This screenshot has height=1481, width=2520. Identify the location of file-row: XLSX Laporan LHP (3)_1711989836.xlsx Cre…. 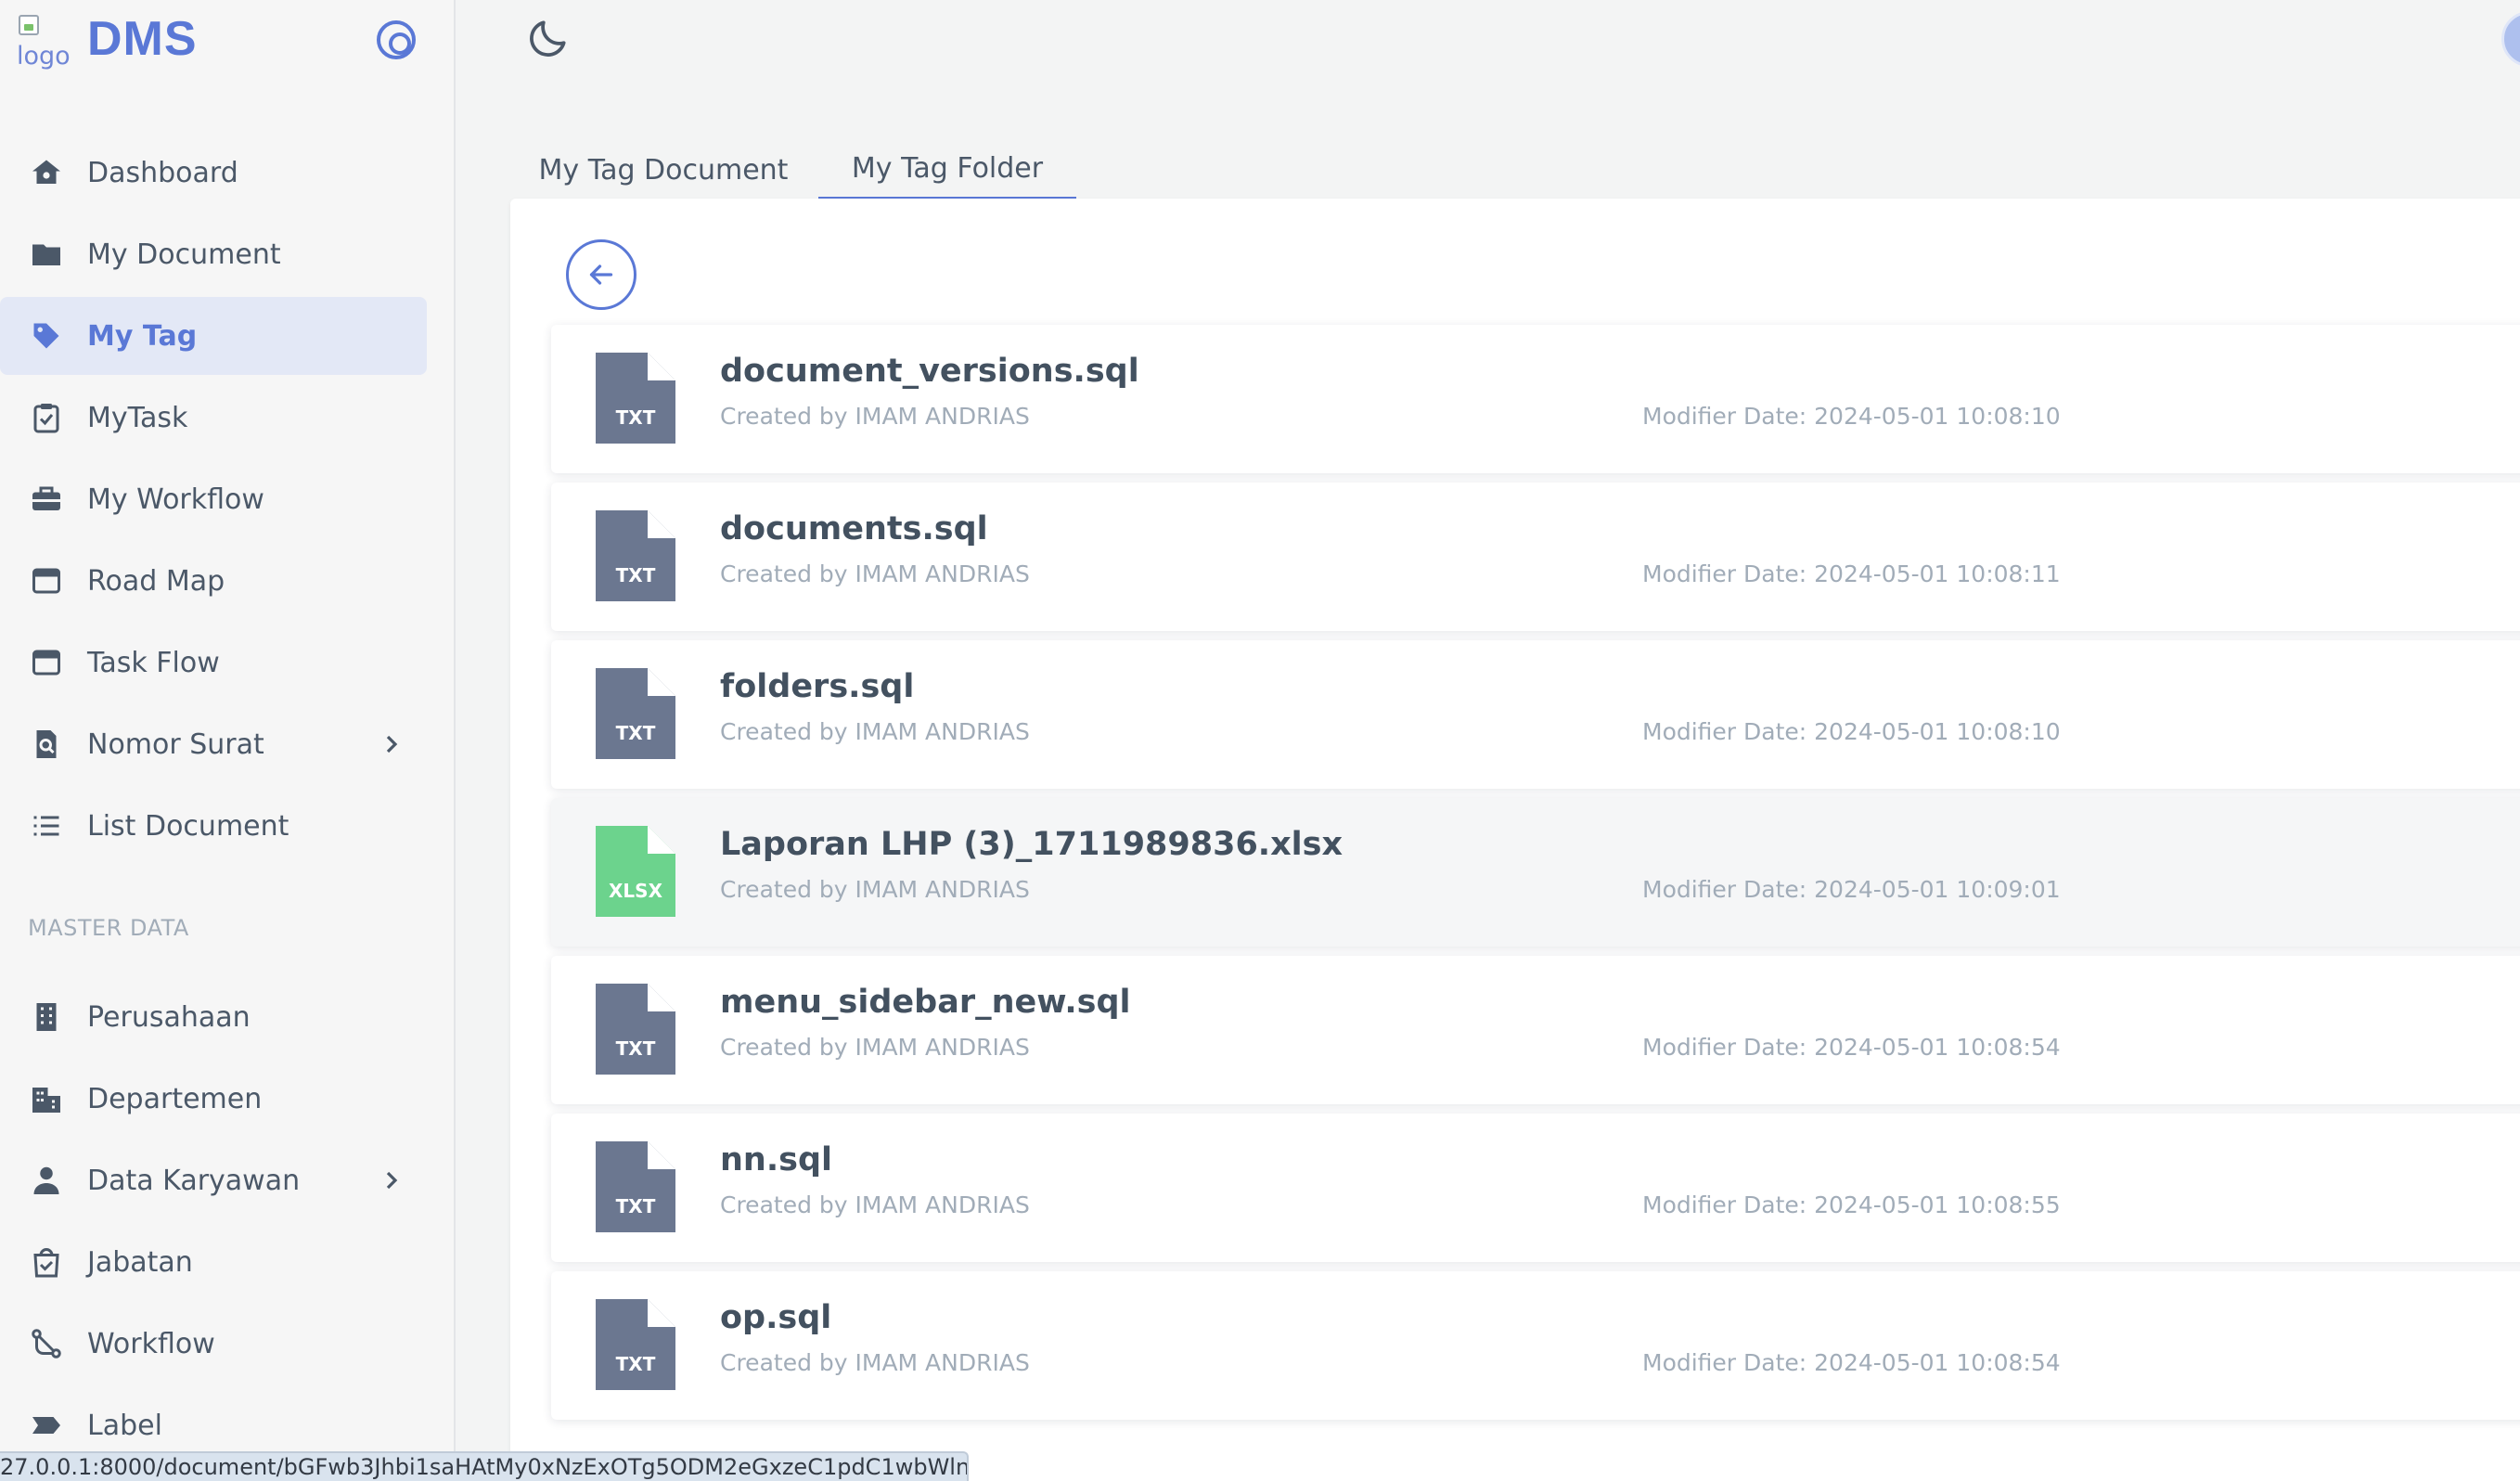
(1535, 872).